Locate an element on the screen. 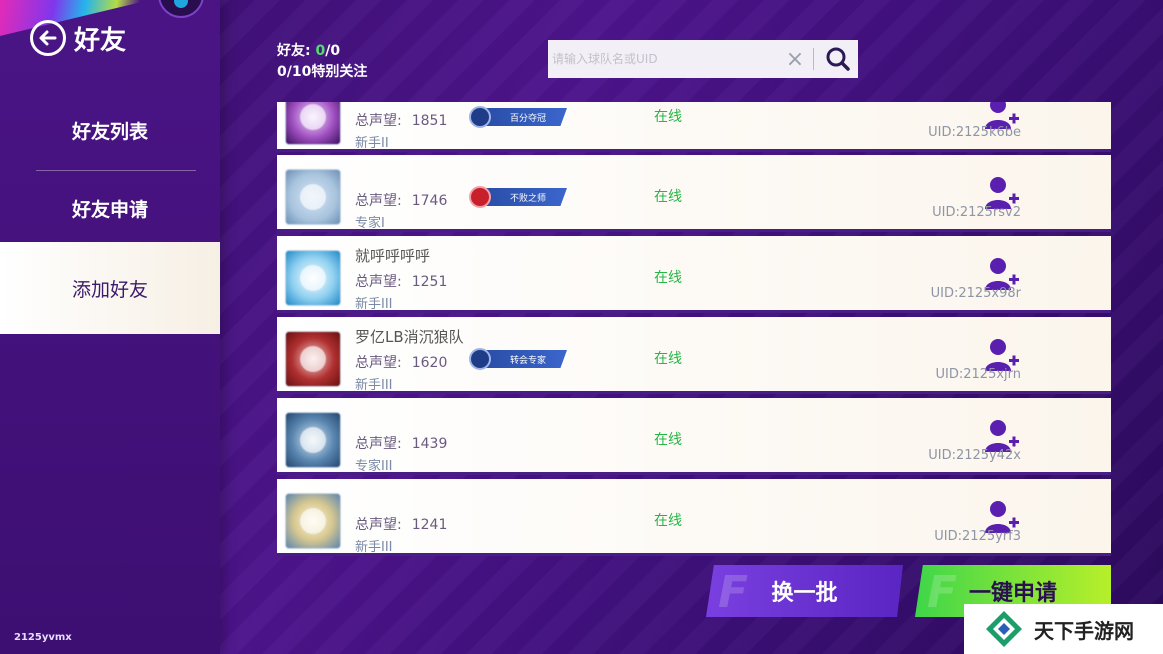  sidebar-item-add-friend: 添加好友 is located at coordinates (110, 288).